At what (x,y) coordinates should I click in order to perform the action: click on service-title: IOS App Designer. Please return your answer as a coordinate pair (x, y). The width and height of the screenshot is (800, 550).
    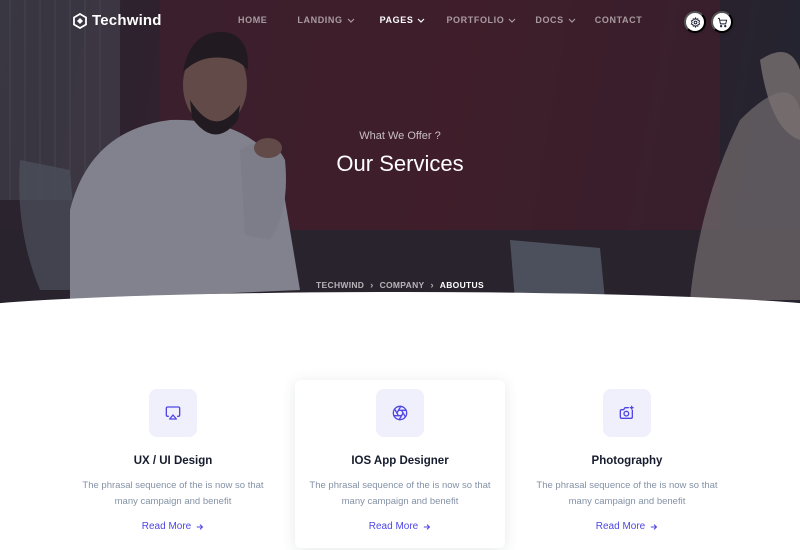
    Looking at the image, I should click on (400, 461).